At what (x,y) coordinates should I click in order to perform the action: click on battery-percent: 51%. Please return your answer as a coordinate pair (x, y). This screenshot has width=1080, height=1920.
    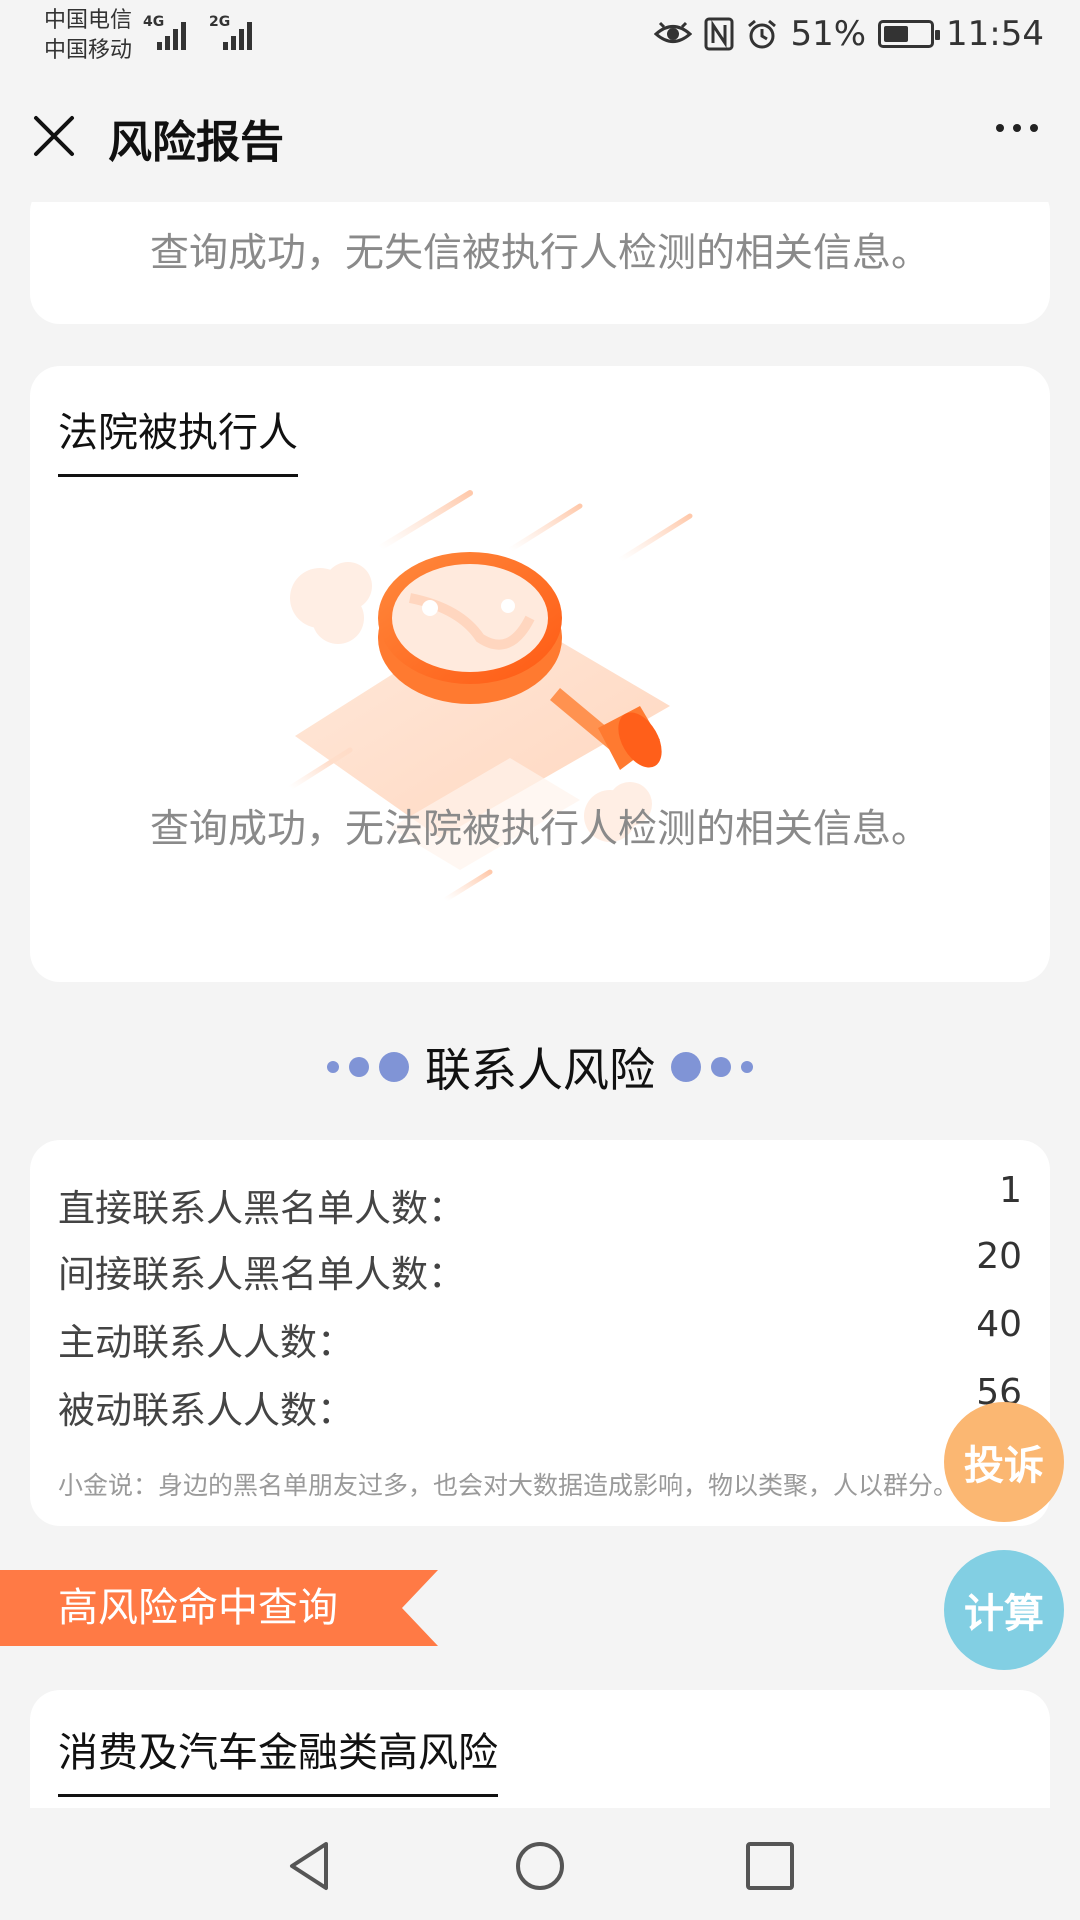
    Looking at the image, I should click on (828, 34).